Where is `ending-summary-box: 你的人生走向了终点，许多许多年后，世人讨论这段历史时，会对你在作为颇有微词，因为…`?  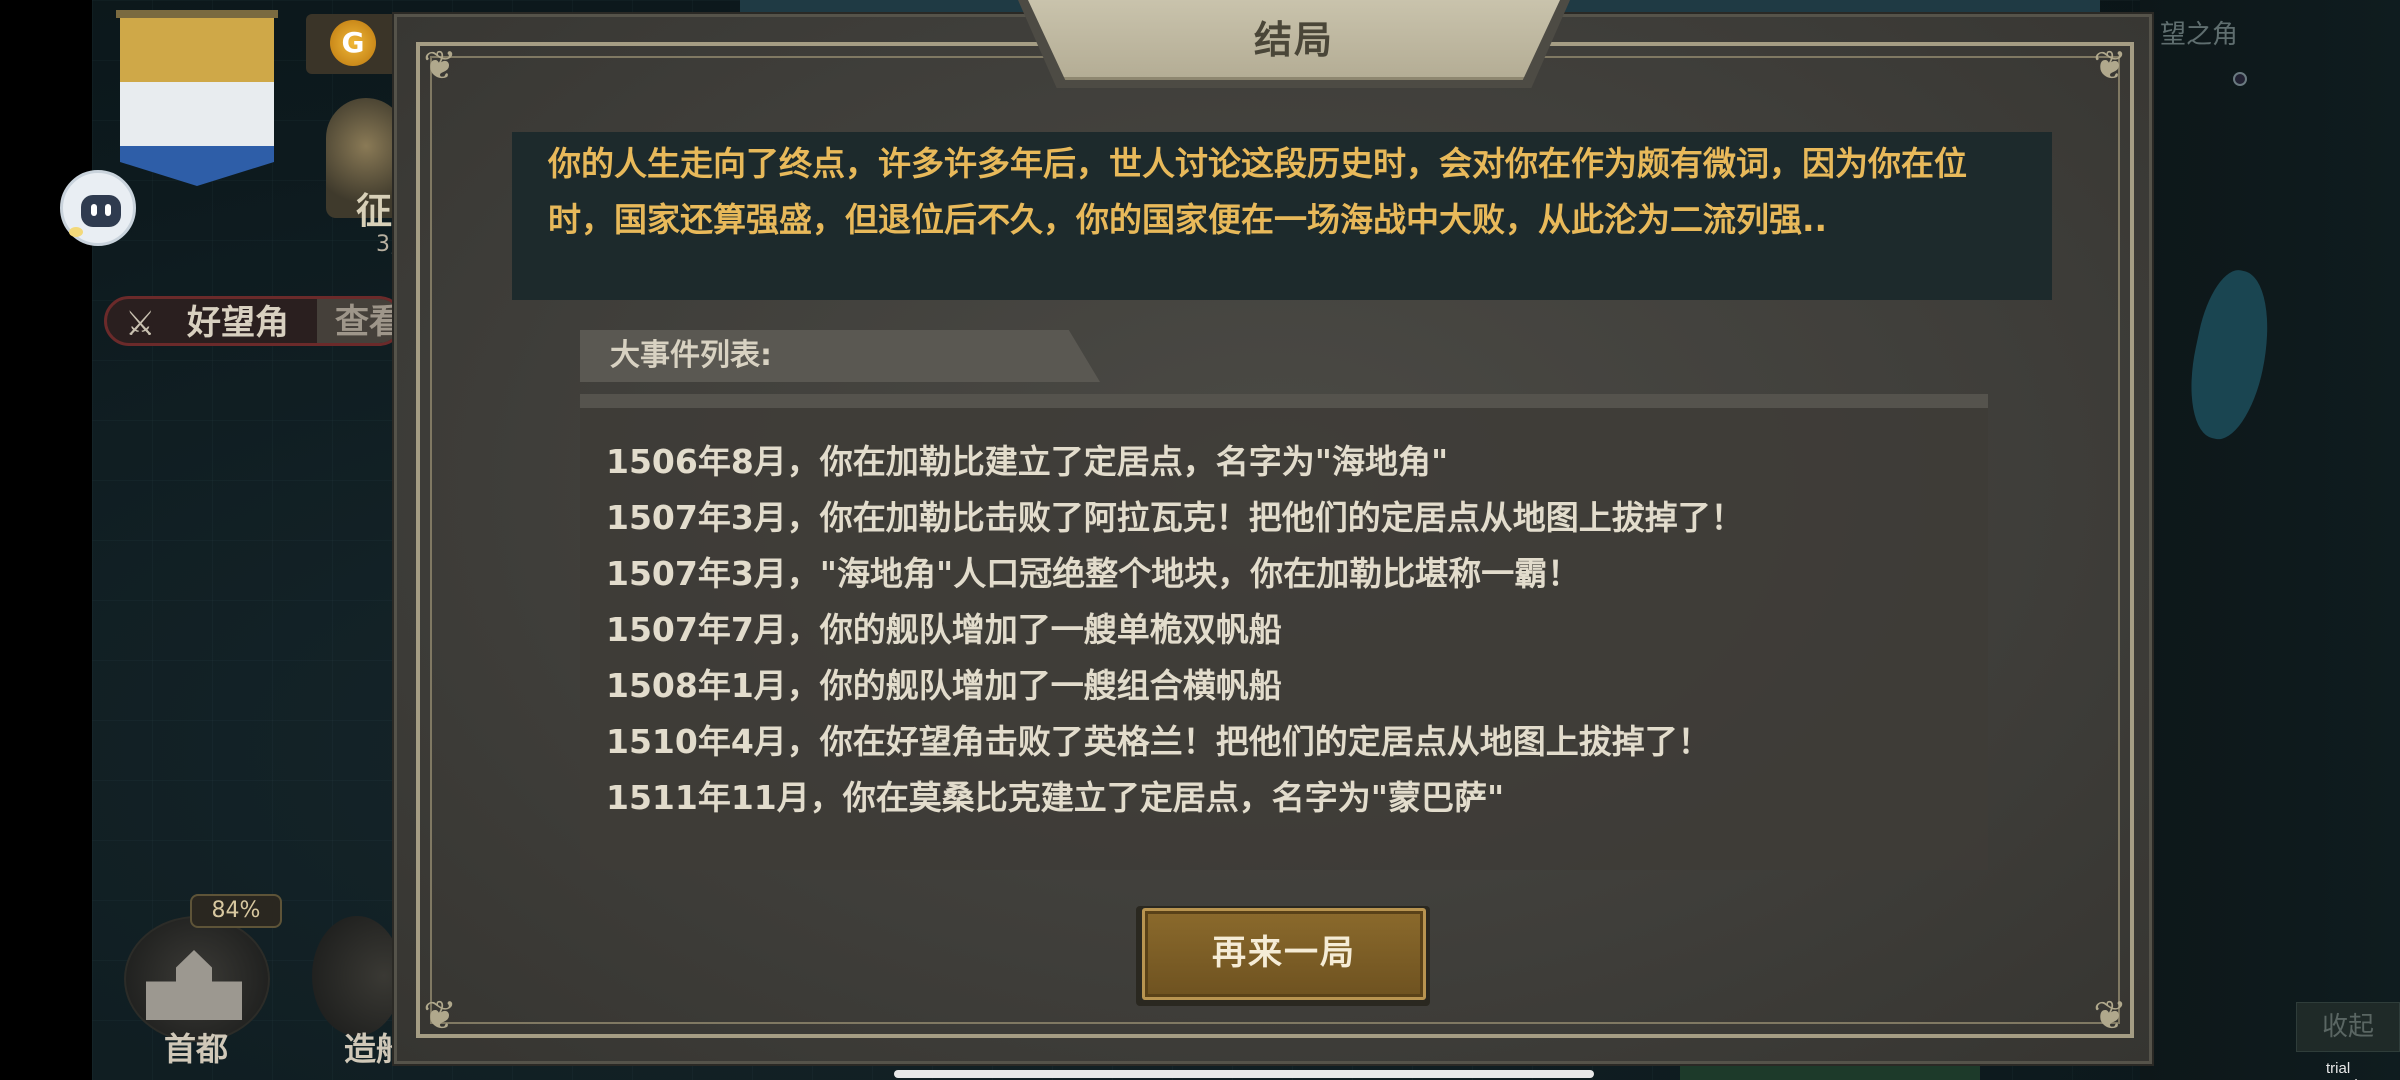 ending-summary-box: 你的人生走向了终点，许多许多年后，世人讨论这段历史时，会对你在作为颇有微词，因为… is located at coordinates (1282, 216).